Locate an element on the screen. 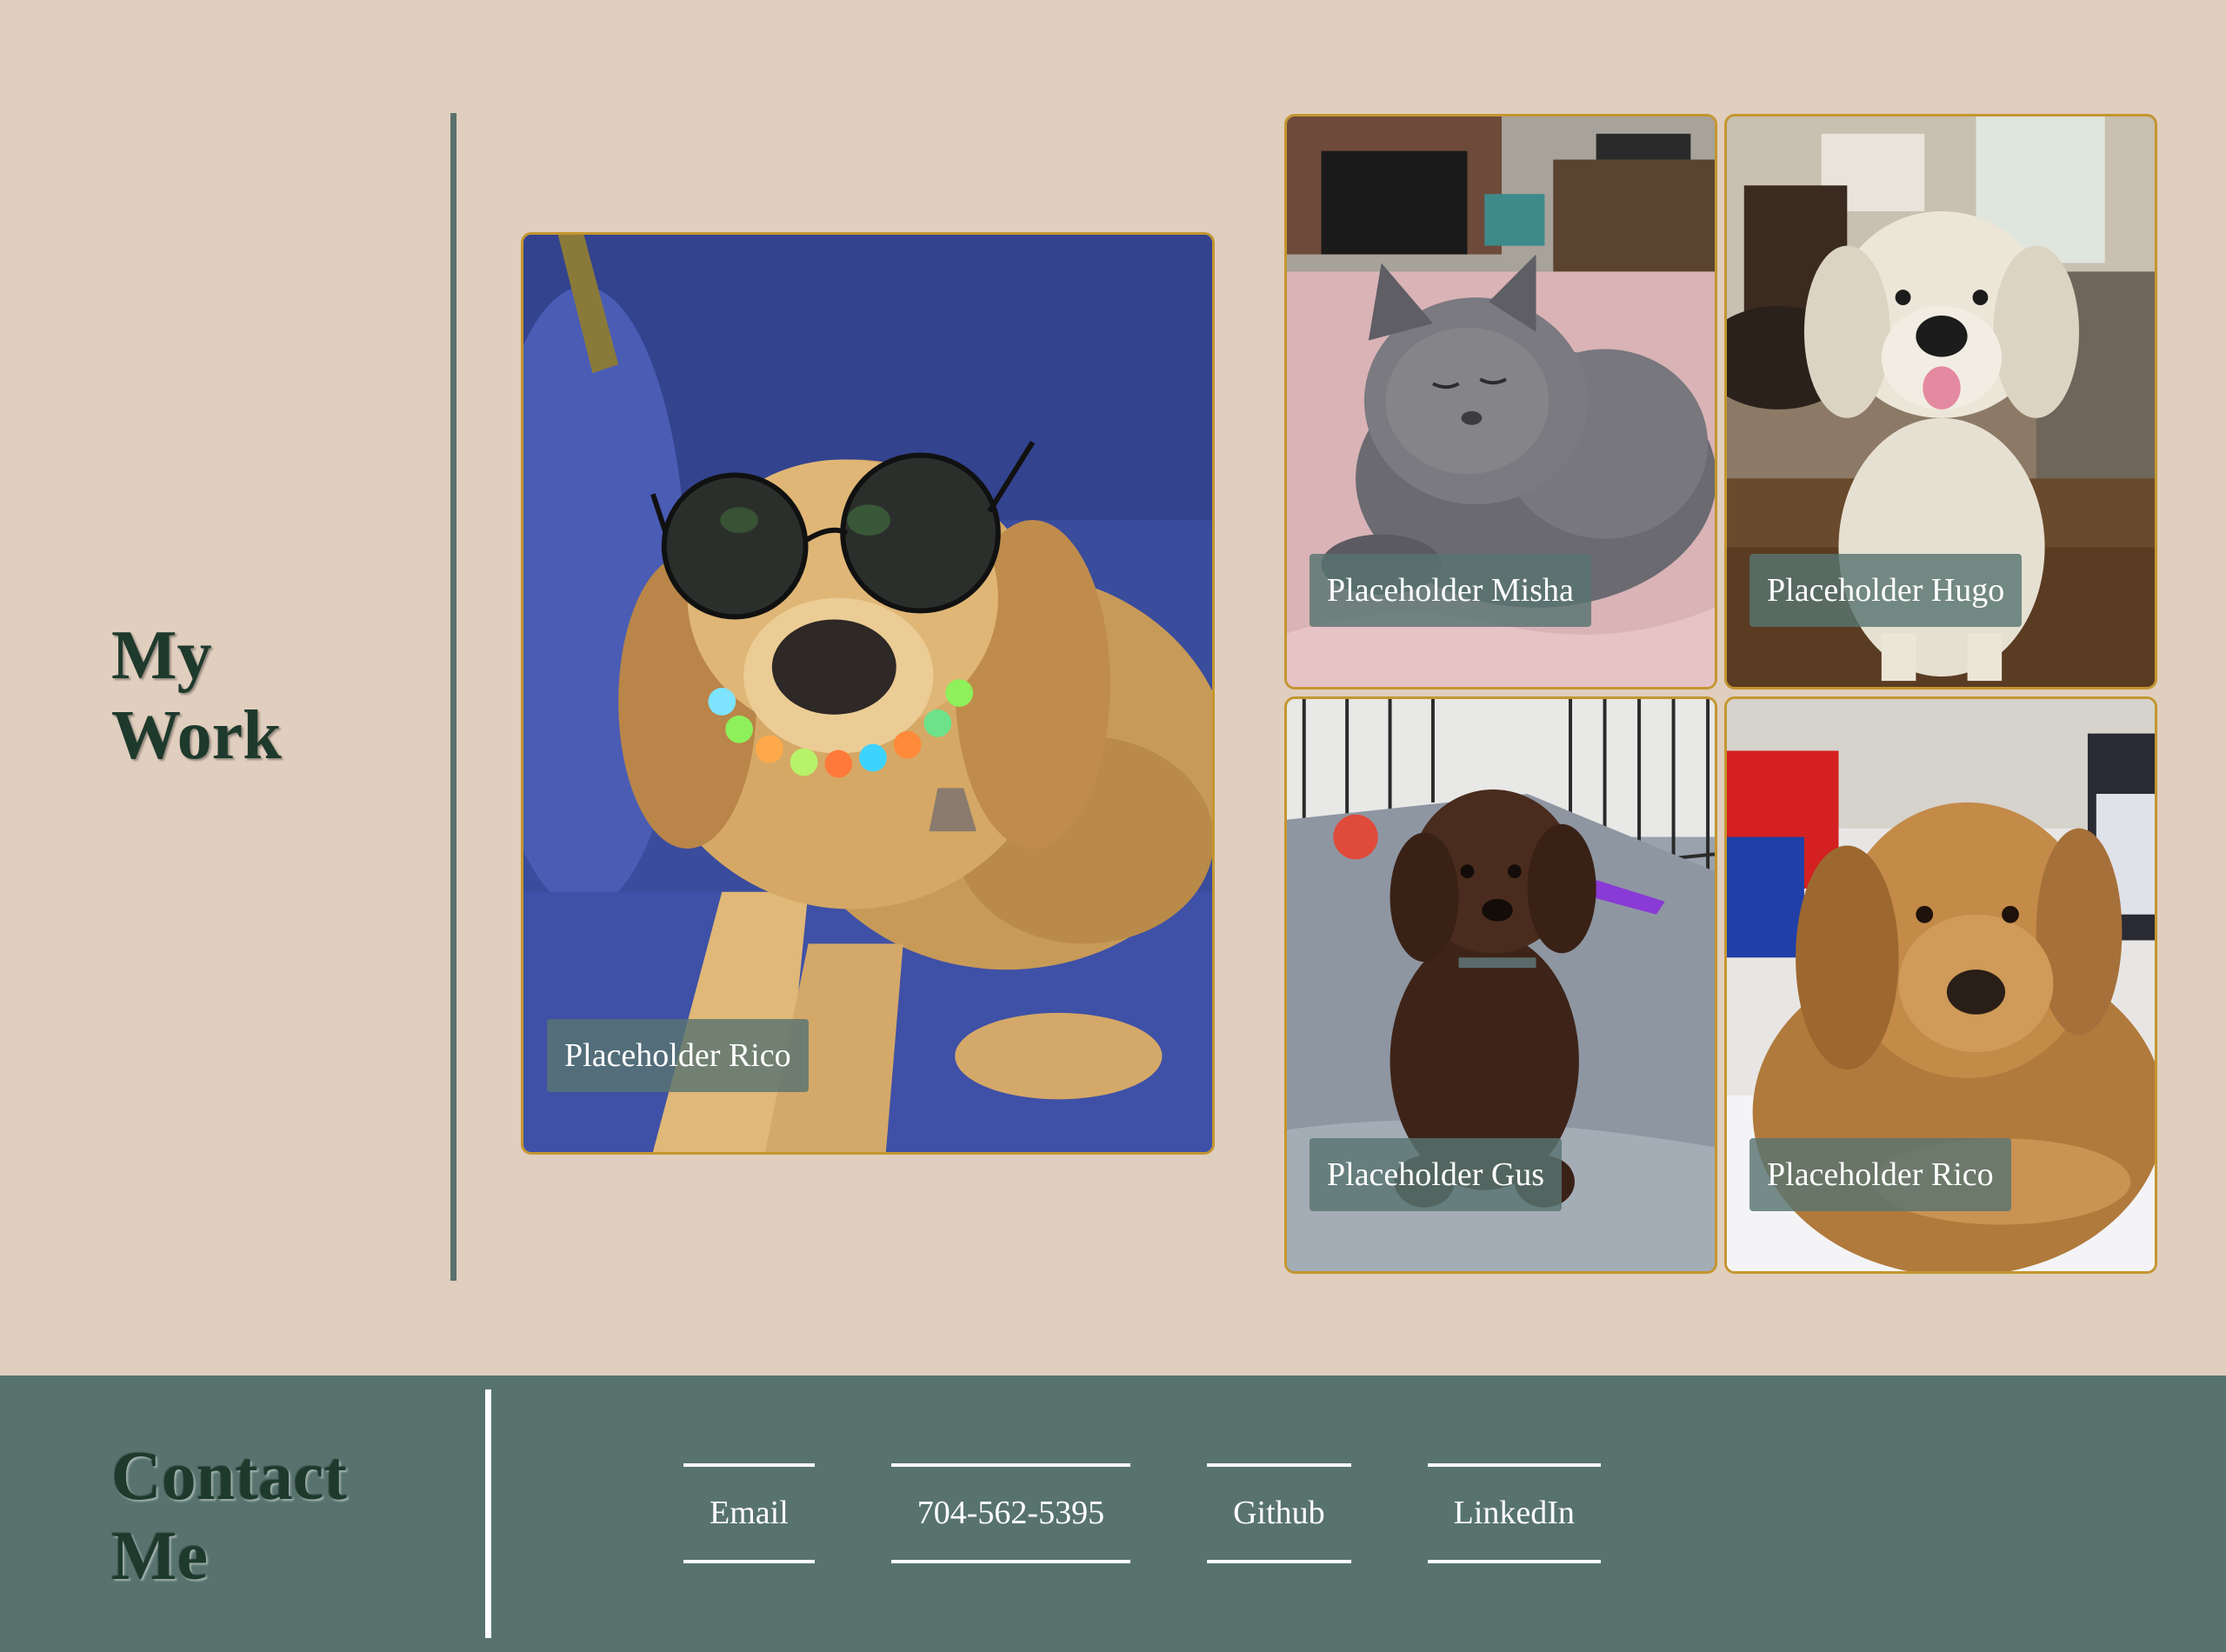 The image size is (2226, 1652). linkedin-link: LinkedIn is located at coordinates (1514, 1513).